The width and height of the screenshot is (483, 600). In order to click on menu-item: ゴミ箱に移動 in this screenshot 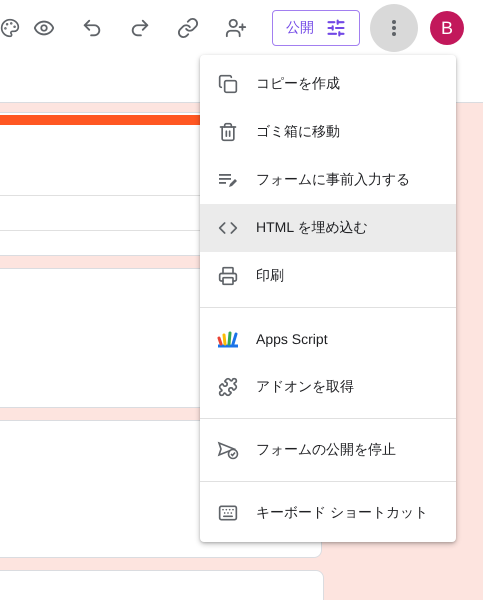, I will do `click(328, 132)`.